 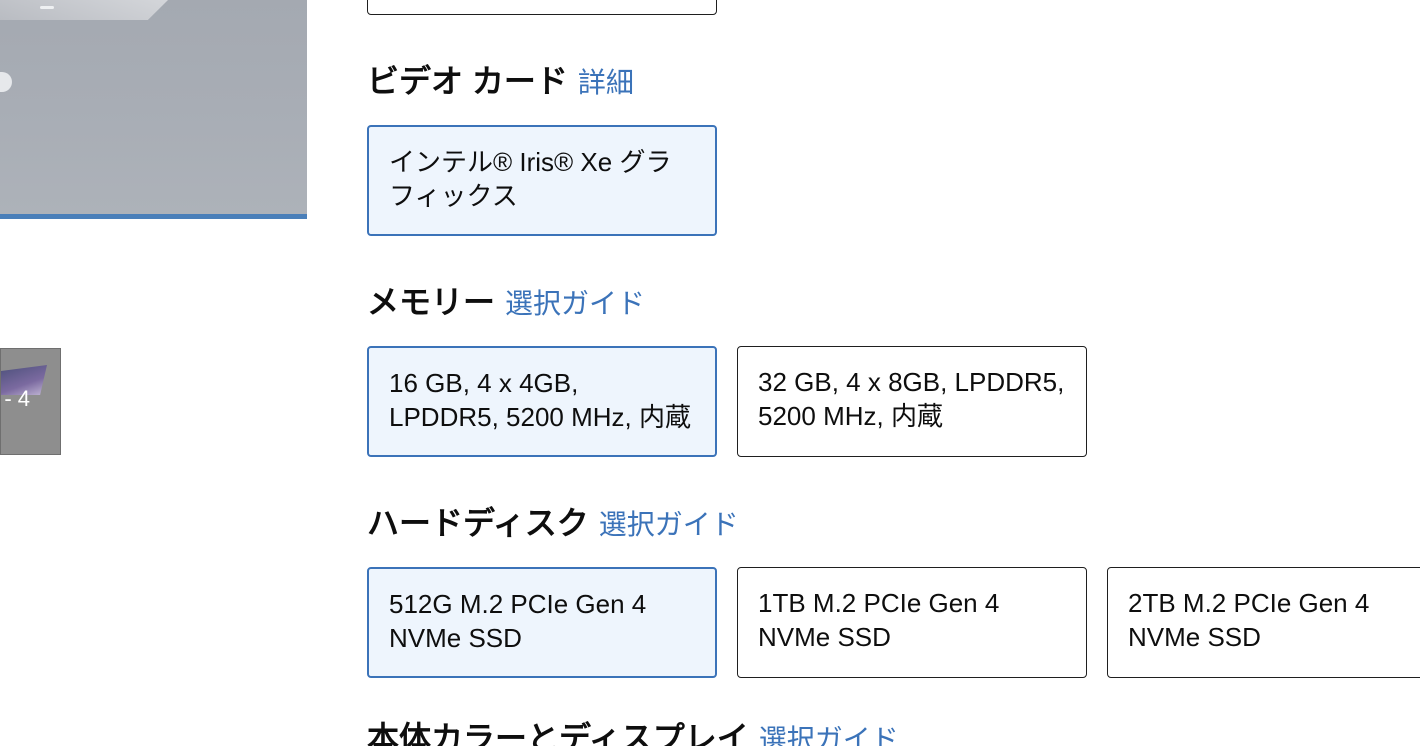 What do you see at coordinates (912, 622) in the screenshot?
I see `hard-disk-option-1tb: 1TB M.2 PCIe Gen 4 NVMe SSD` at bounding box center [912, 622].